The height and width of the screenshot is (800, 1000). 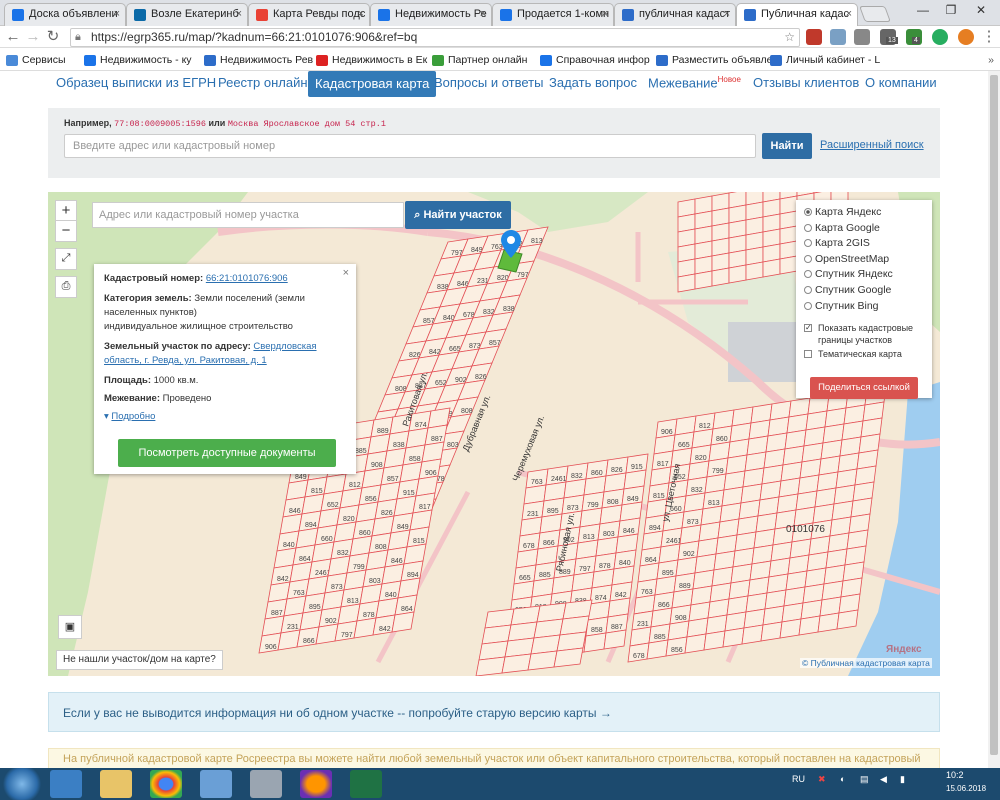 What do you see at coordinates (116, 784) in the screenshot?
I see `file-explorer-icon` at bounding box center [116, 784].